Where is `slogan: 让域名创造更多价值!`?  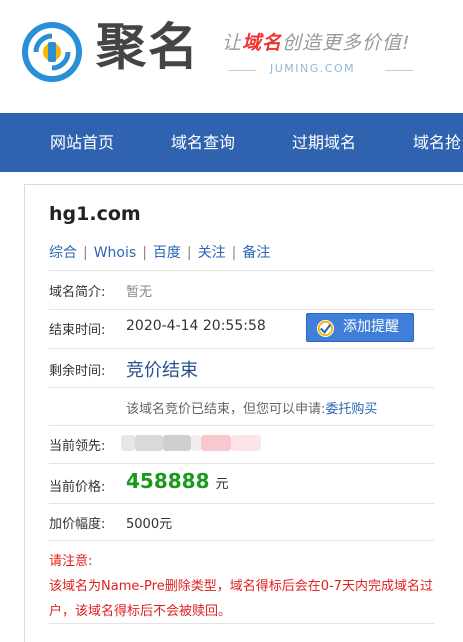
slogan: 让域名创造更多价值! is located at coordinates (316, 41).